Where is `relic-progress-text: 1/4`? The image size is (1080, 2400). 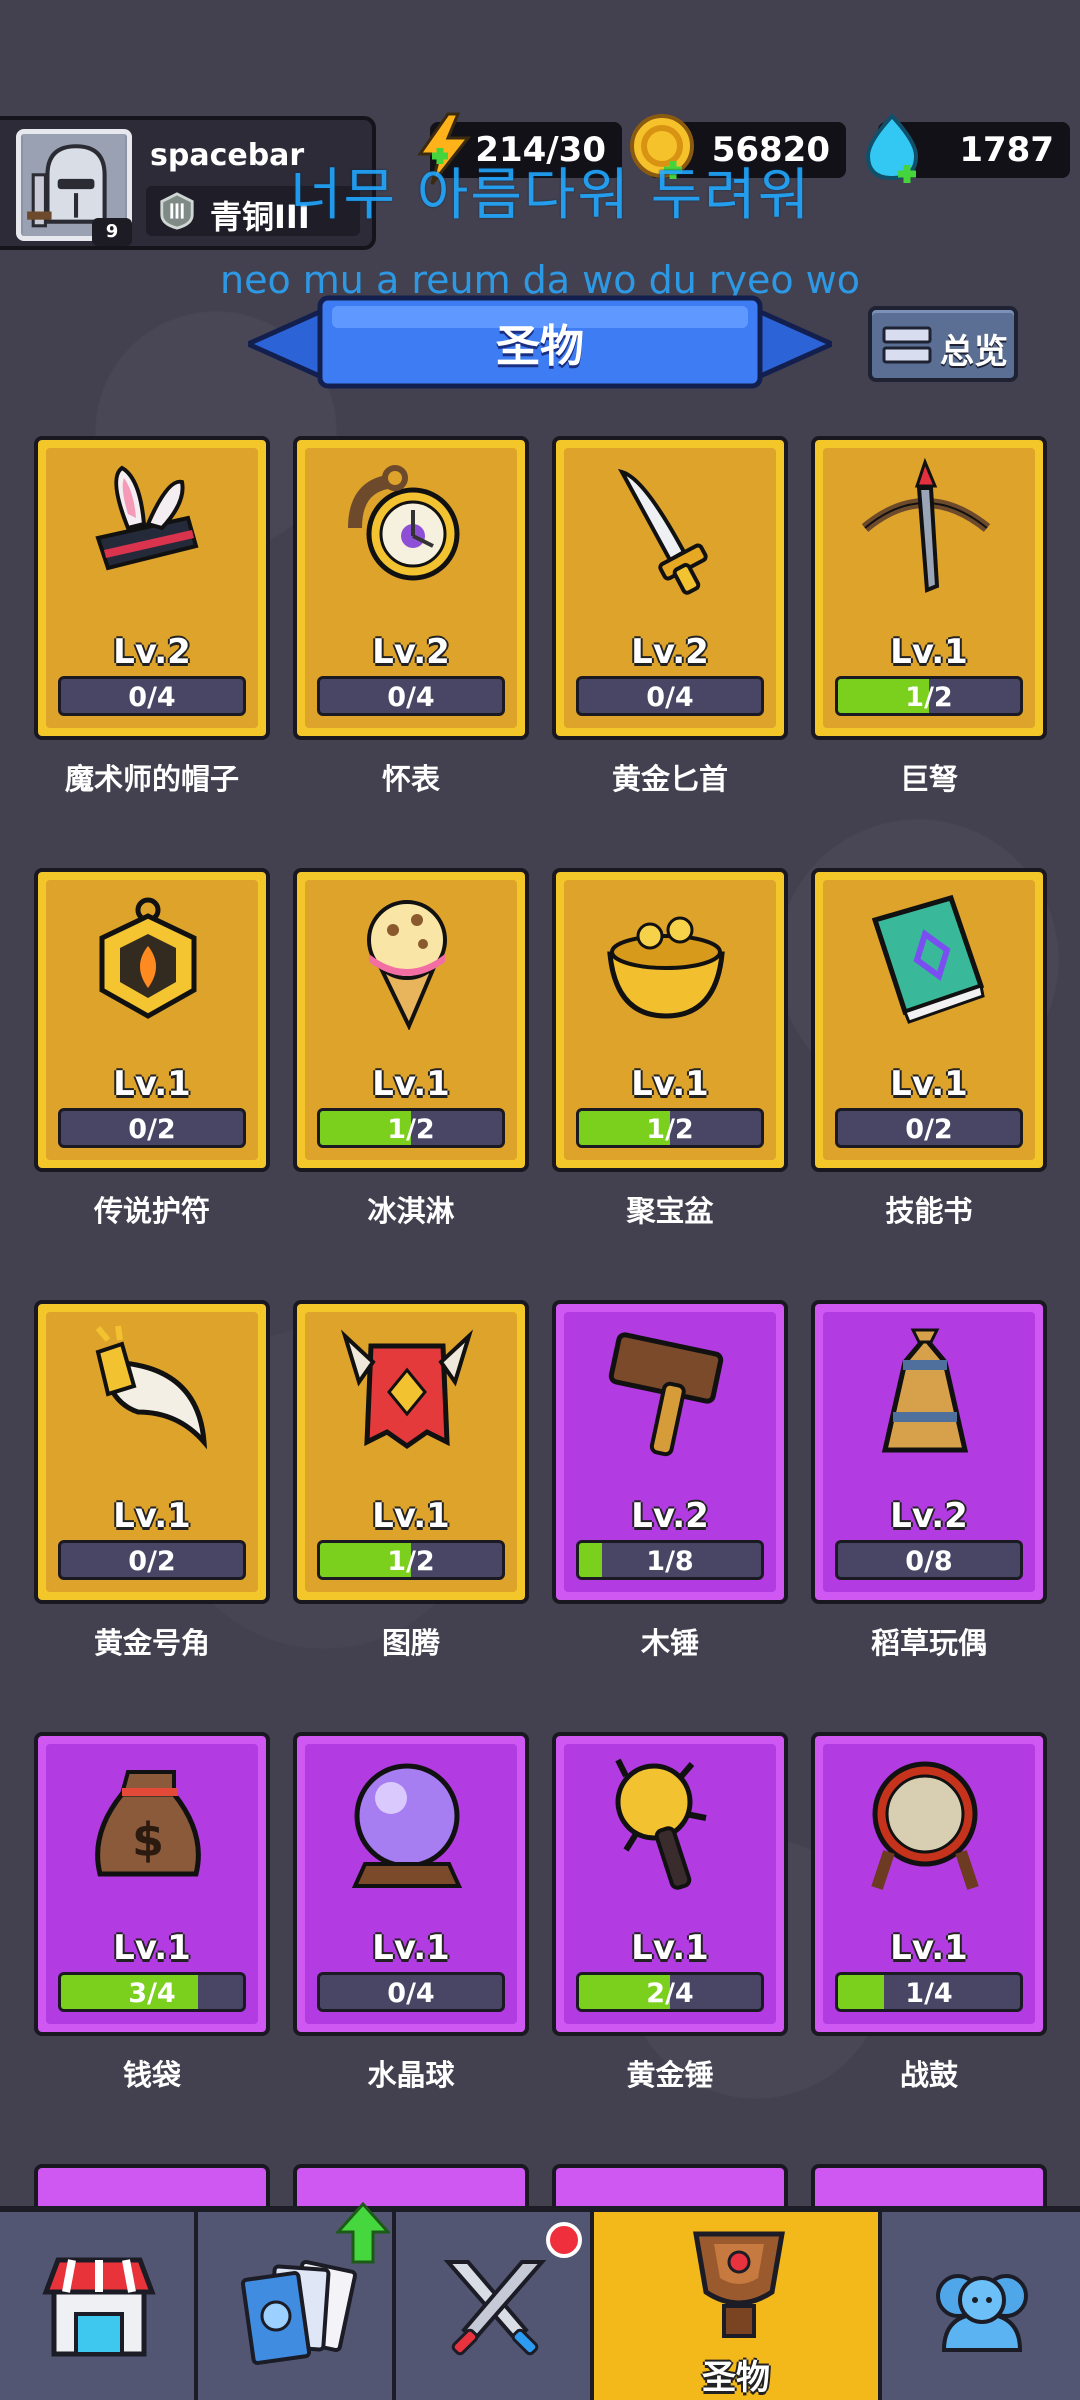 relic-progress-text: 1/4 is located at coordinates (929, 1993).